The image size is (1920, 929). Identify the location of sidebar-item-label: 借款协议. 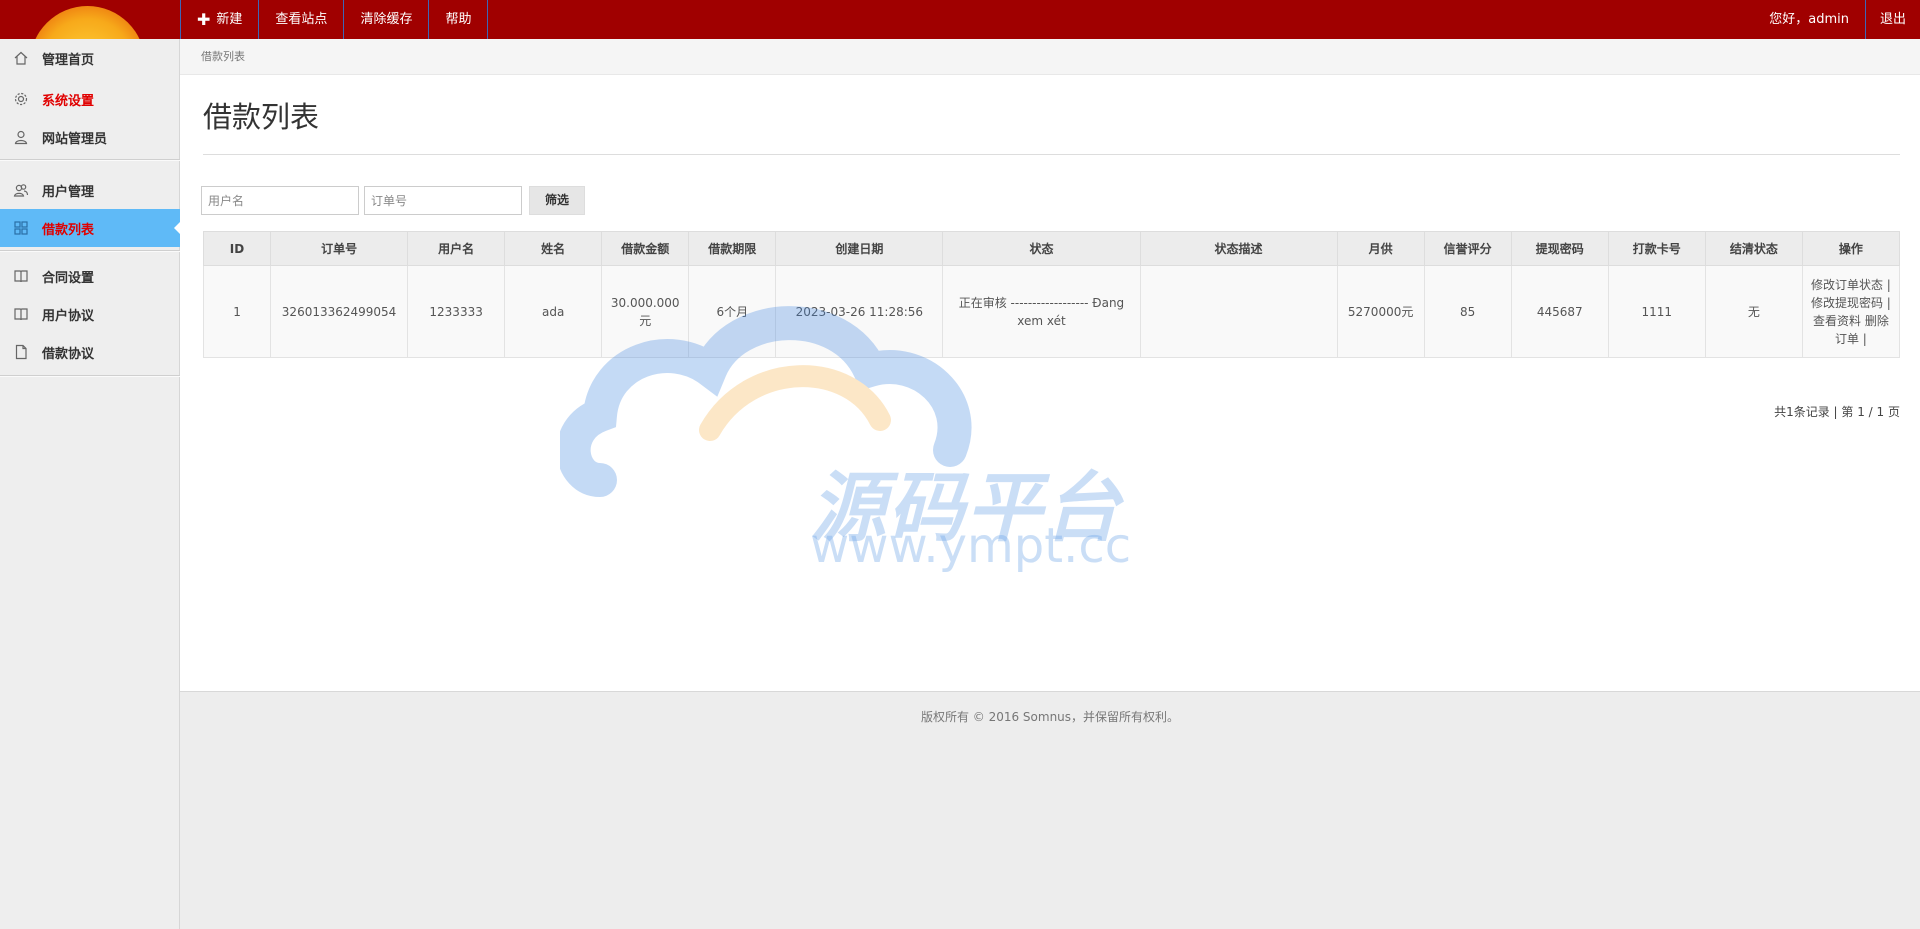
(68, 354).